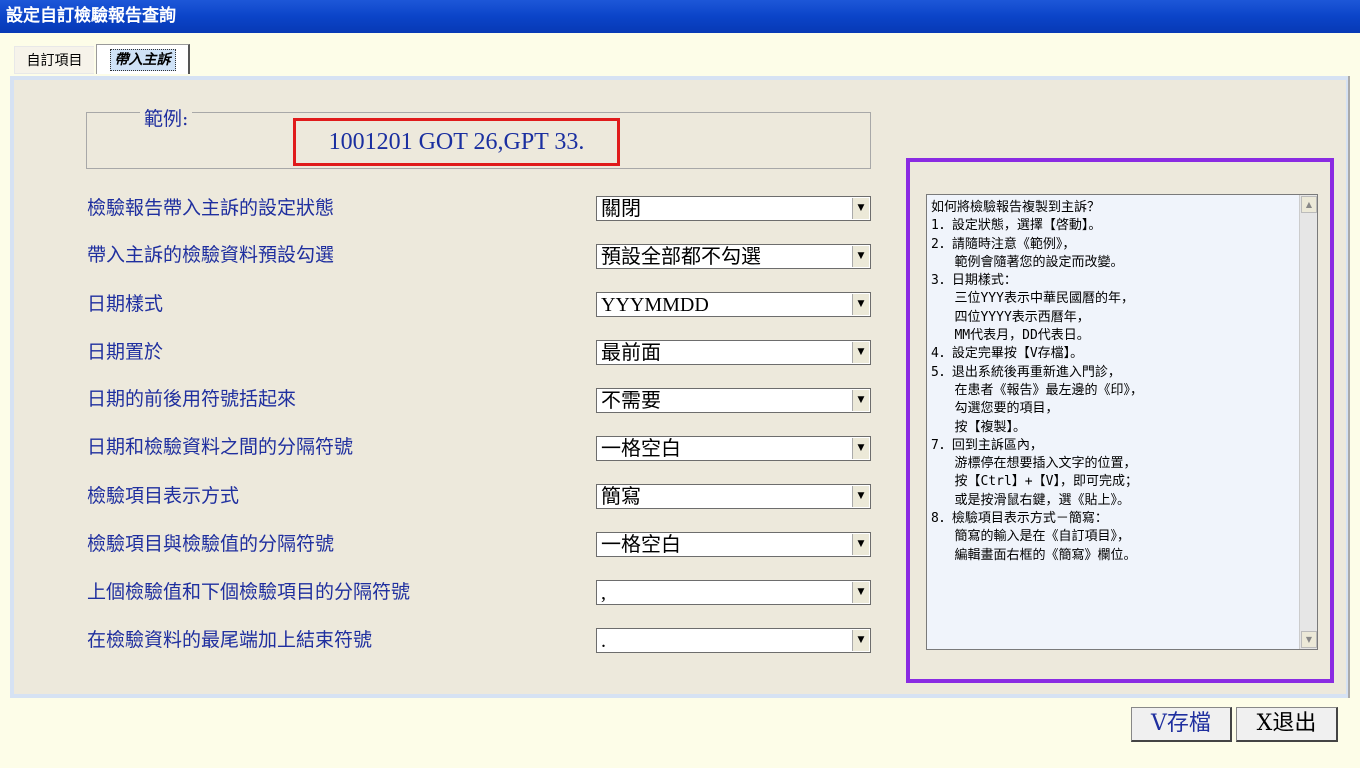  What do you see at coordinates (1309, 639) in the screenshot?
I see `scroll-down-icon: ▼` at bounding box center [1309, 639].